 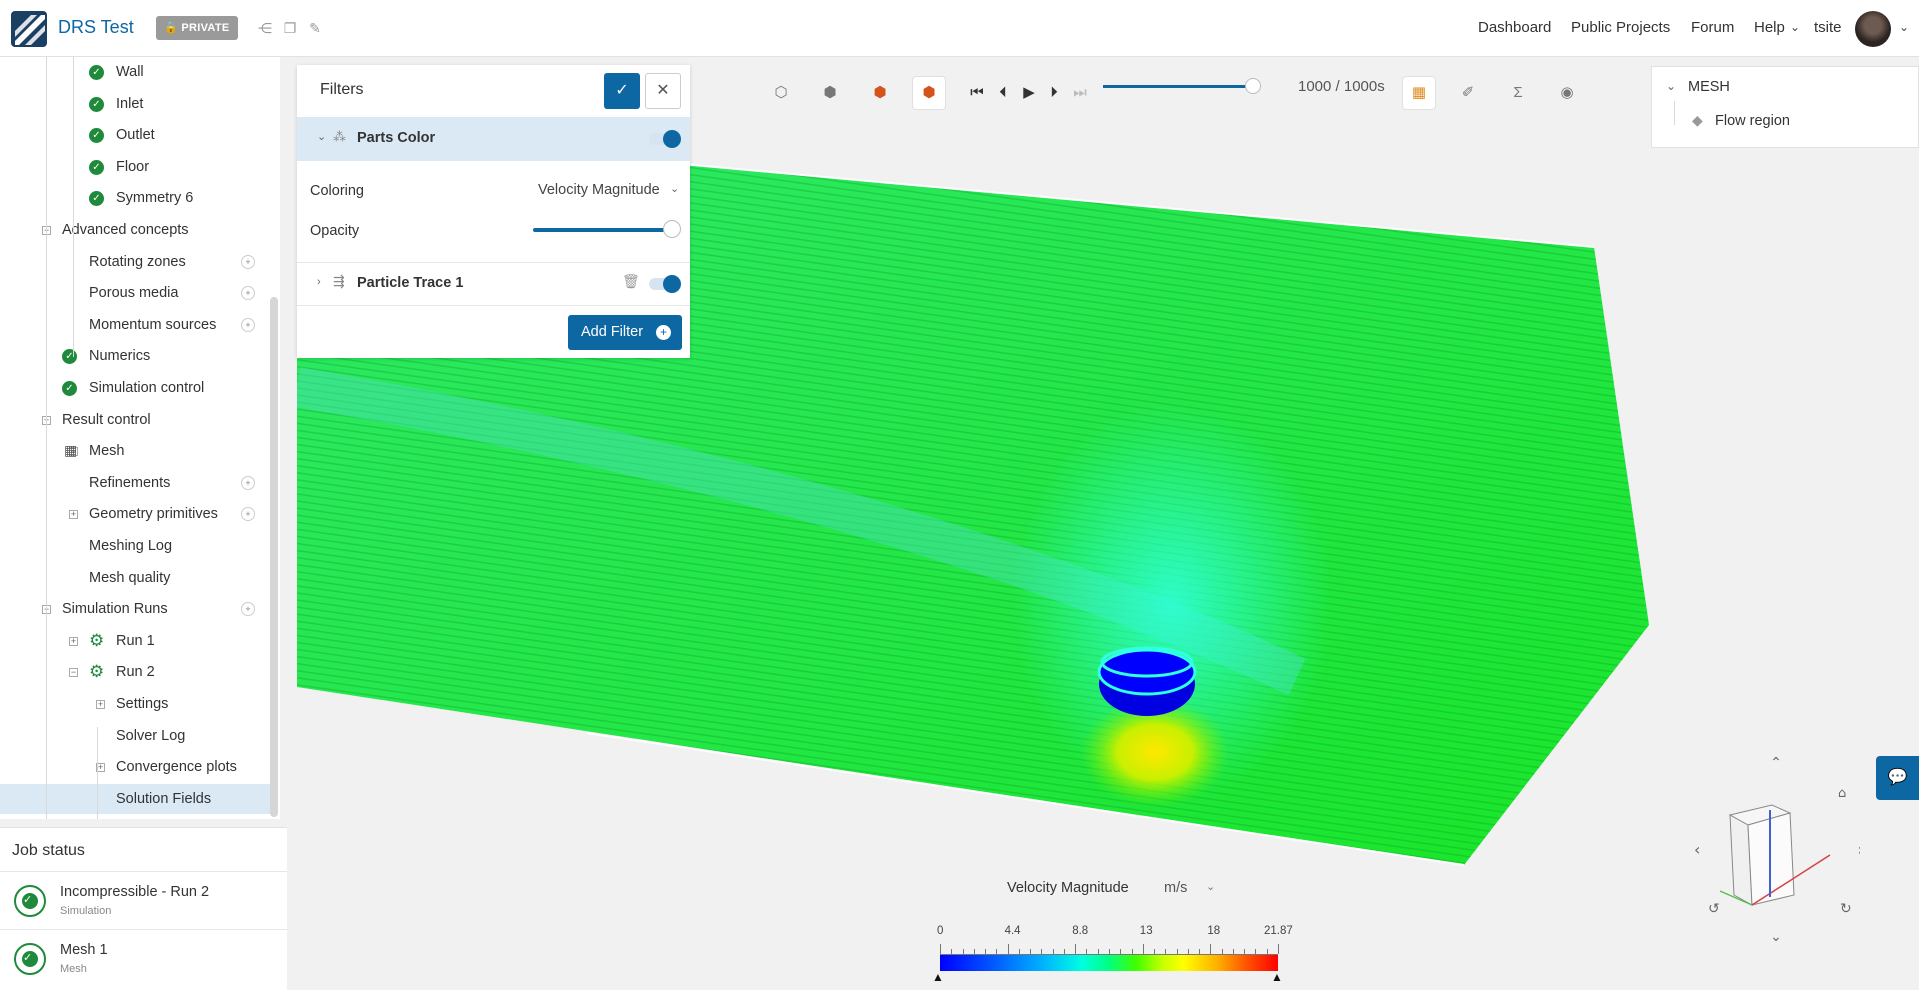 I want to click on coloring-select: Velocity Magnitude, so click(x=599, y=190).